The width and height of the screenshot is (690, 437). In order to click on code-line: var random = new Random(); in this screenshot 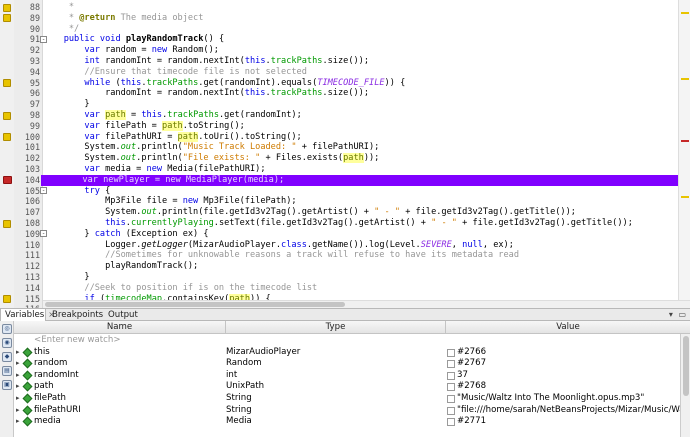, I will do `click(360, 50)`.